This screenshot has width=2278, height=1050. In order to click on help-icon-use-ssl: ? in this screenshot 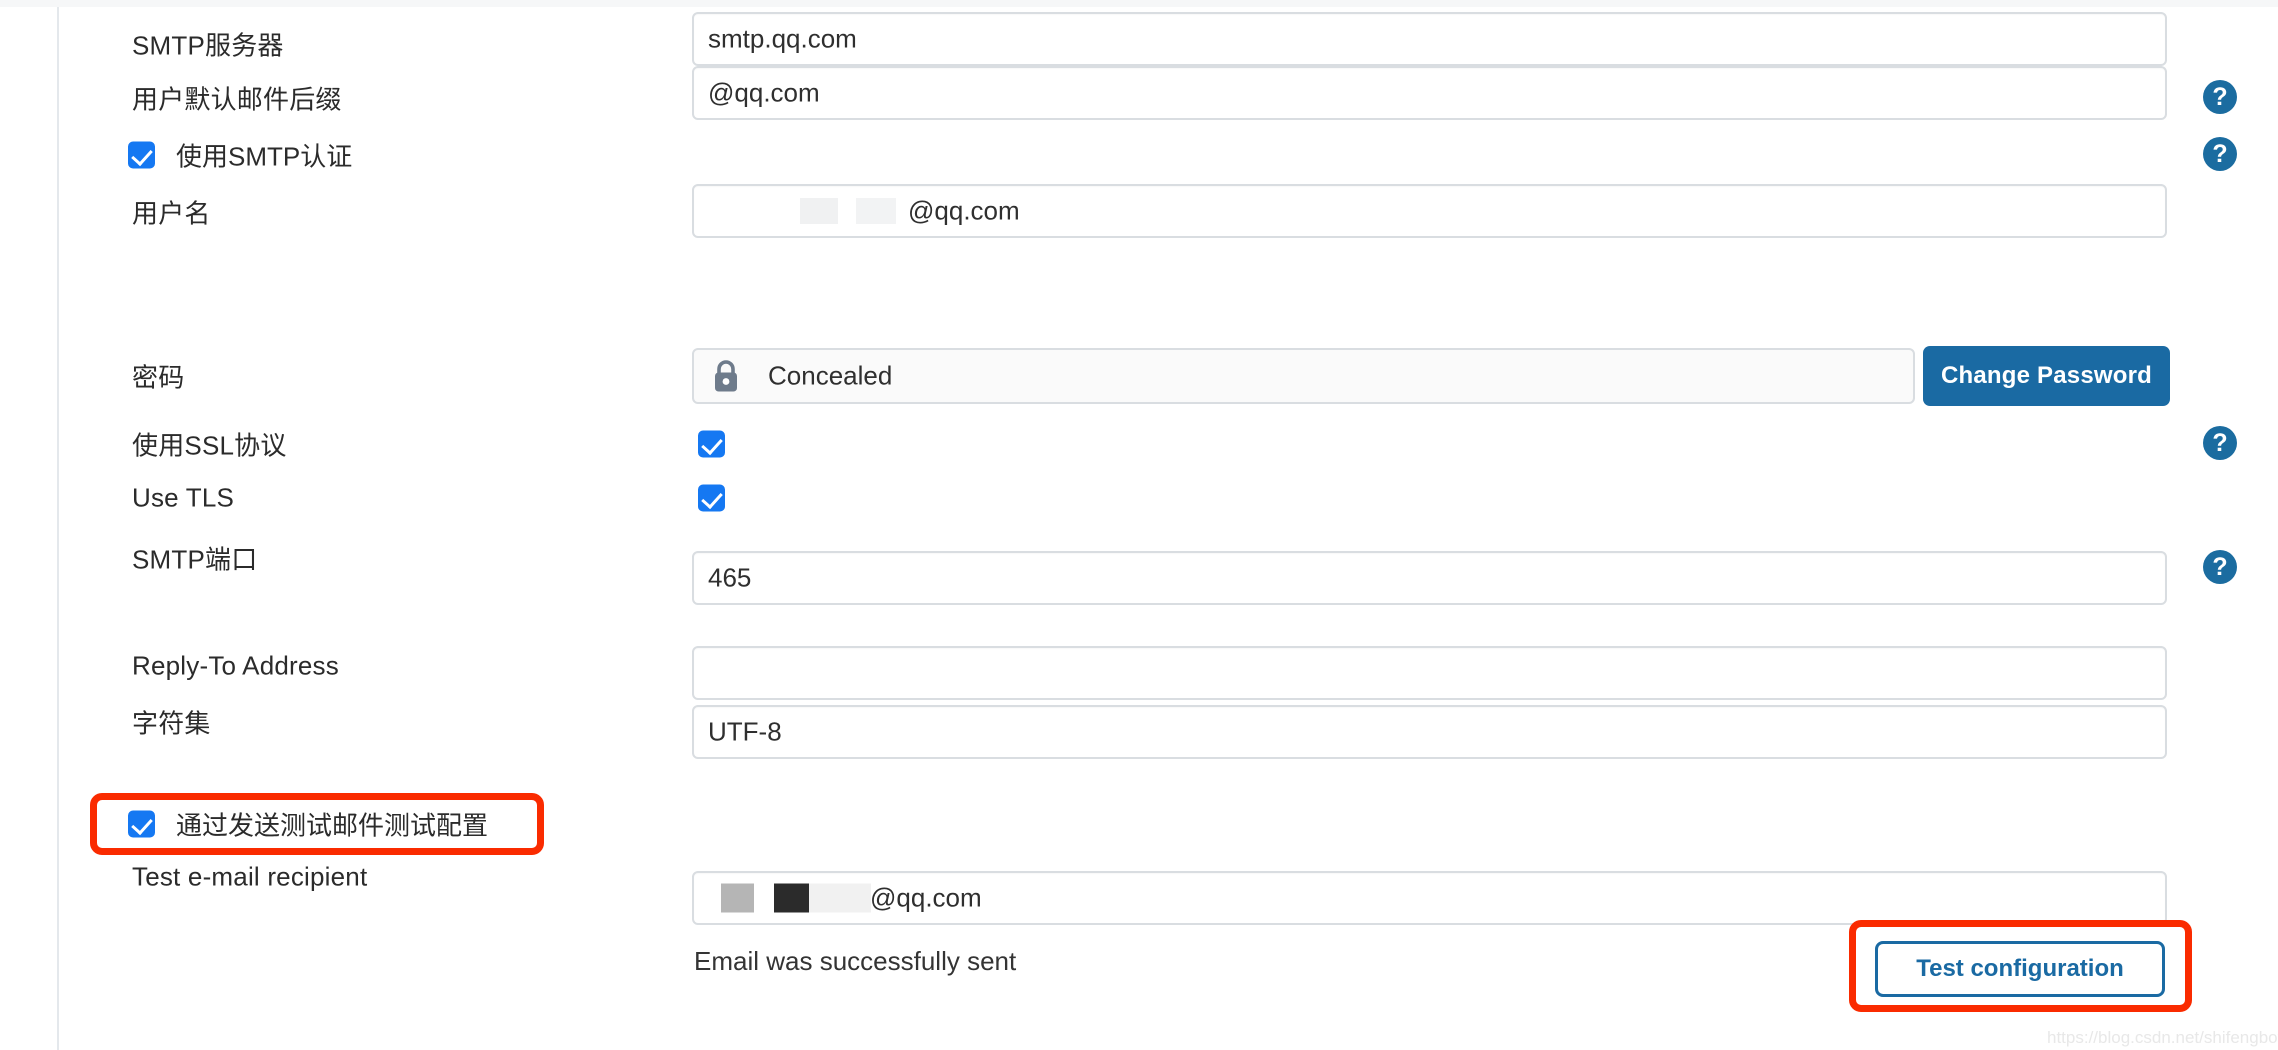, I will do `click(2220, 443)`.